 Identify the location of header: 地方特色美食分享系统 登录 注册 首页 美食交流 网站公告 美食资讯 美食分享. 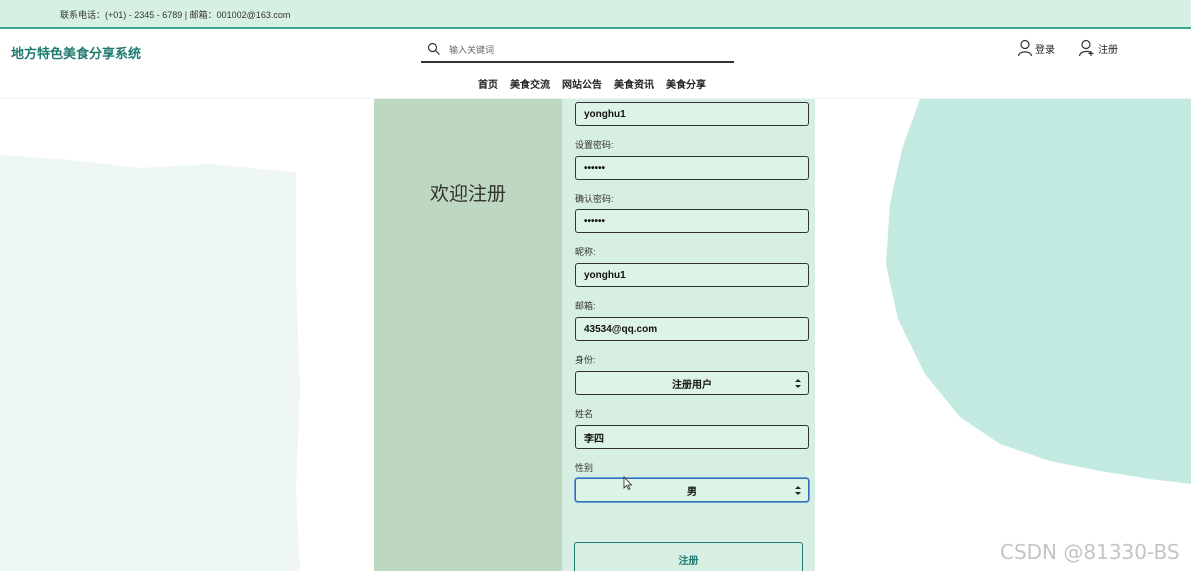
(595, 65).